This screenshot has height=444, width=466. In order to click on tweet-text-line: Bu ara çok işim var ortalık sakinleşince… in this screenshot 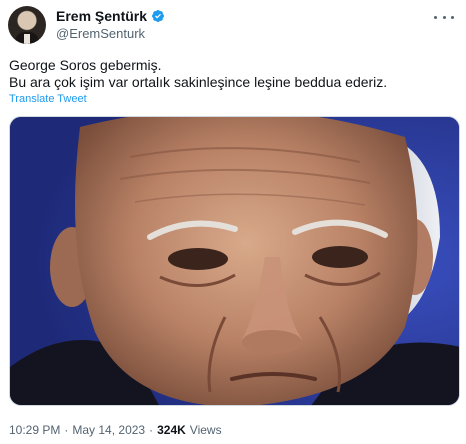, I will do `click(198, 82)`.